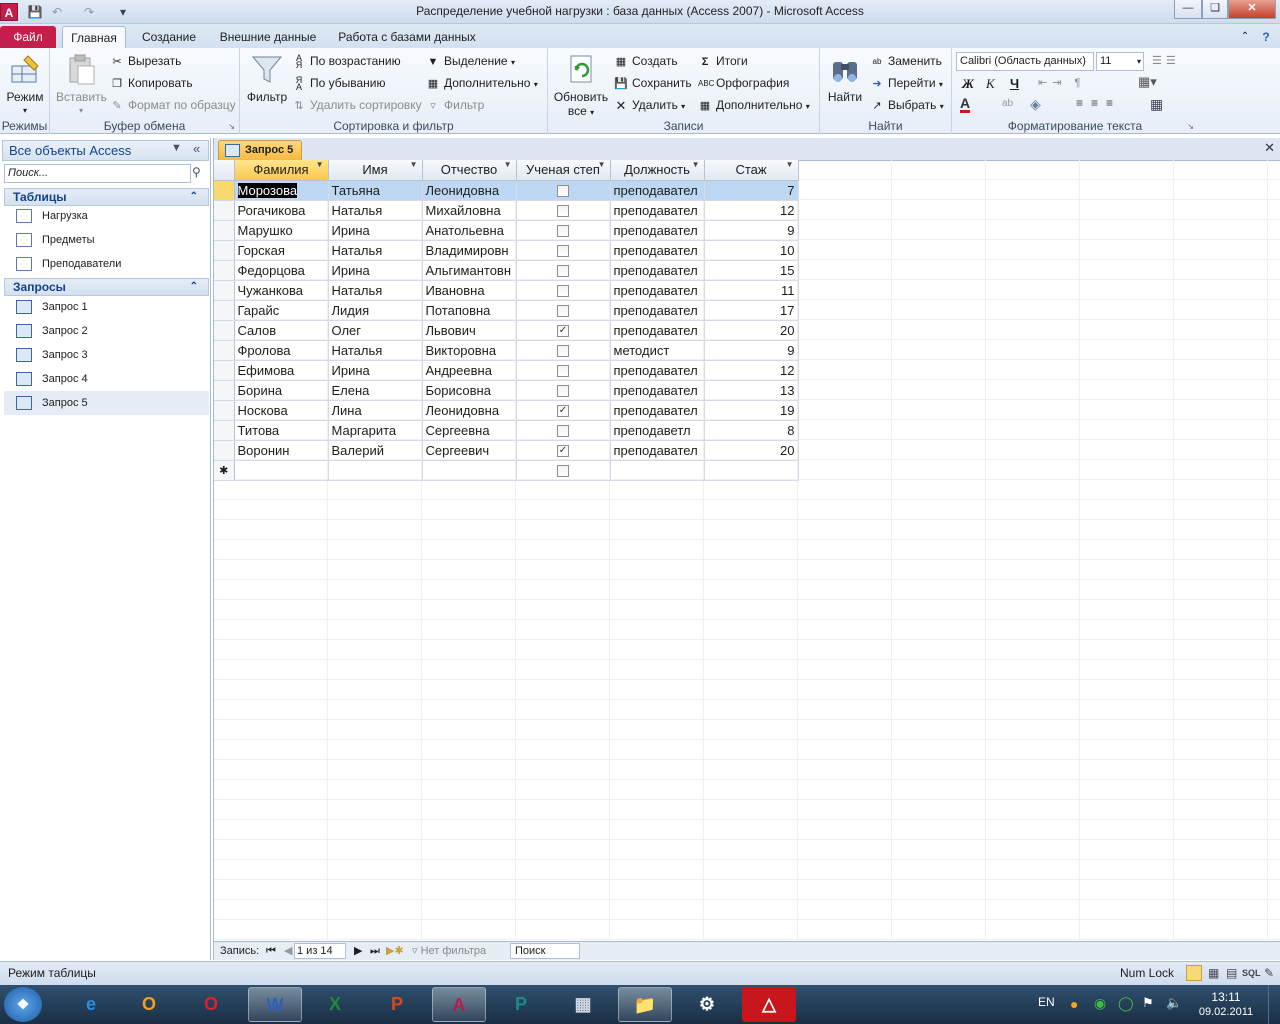  I want to click on publisher-icon: P, so click(521, 1004).